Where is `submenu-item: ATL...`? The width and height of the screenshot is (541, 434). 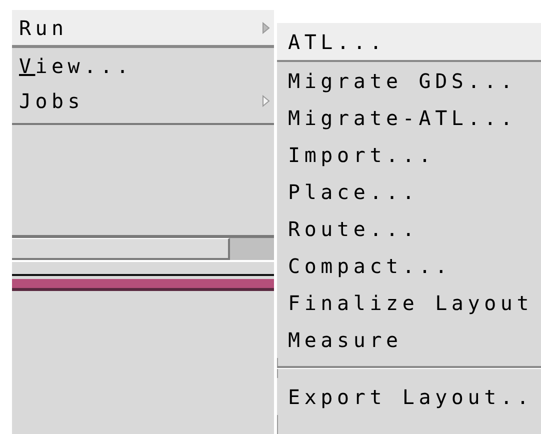 submenu-item: ATL... is located at coordinates (409, 42).